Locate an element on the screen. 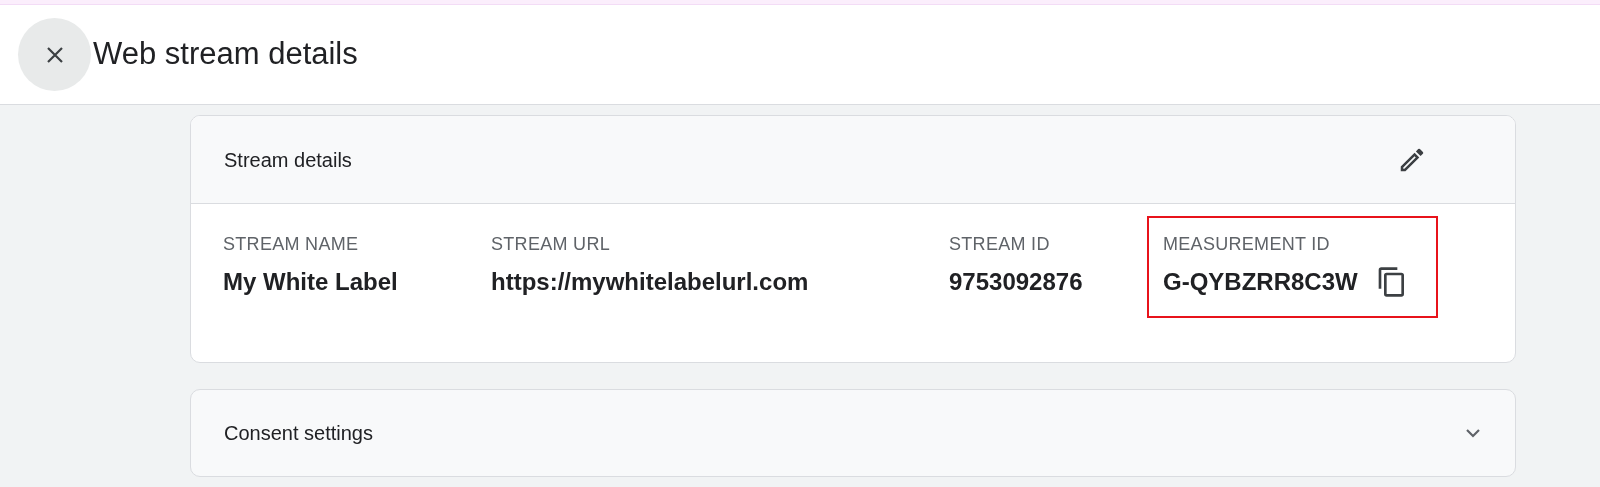 The image size is (1600, 487). field-label: MEASUREMENT ID is located at coordinates (1247, 244).